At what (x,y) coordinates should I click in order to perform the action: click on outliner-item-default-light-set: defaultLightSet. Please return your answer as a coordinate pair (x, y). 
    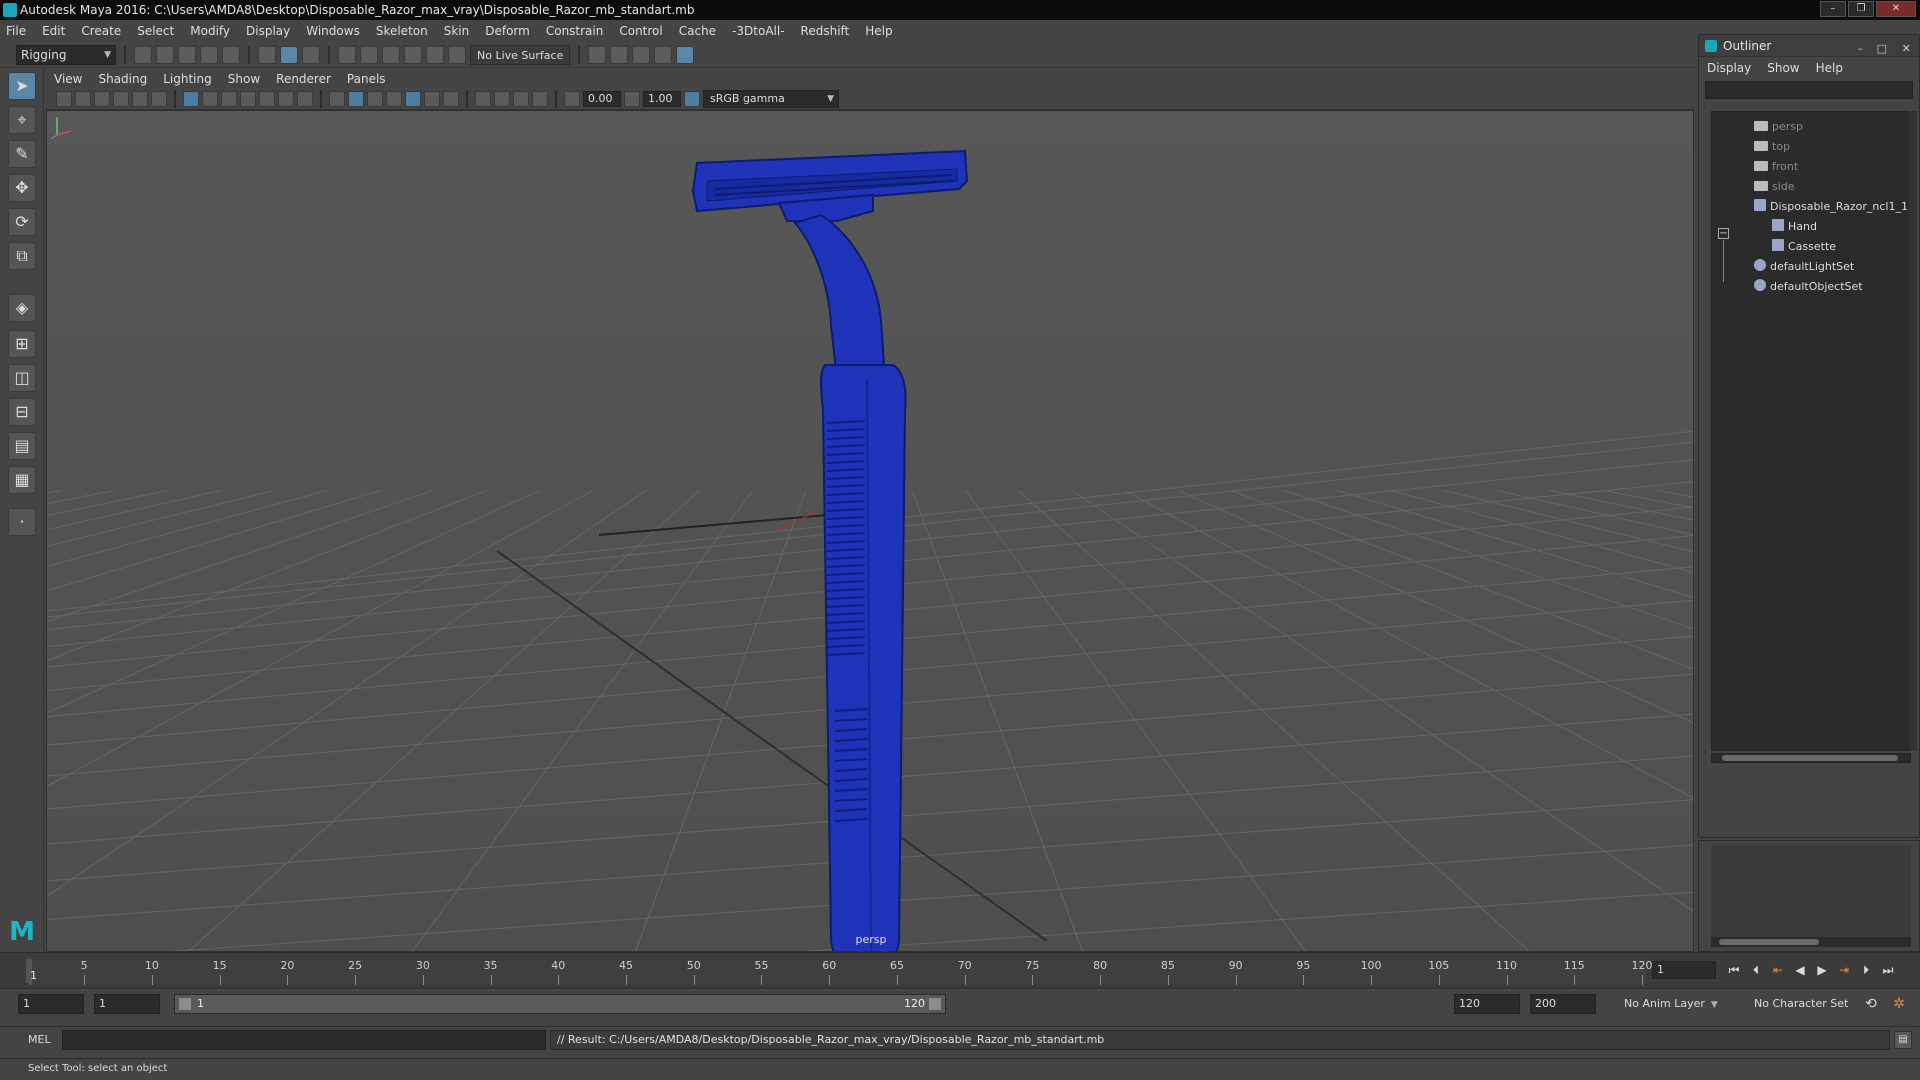
    Looking at the image, I should click on (1804, 267).